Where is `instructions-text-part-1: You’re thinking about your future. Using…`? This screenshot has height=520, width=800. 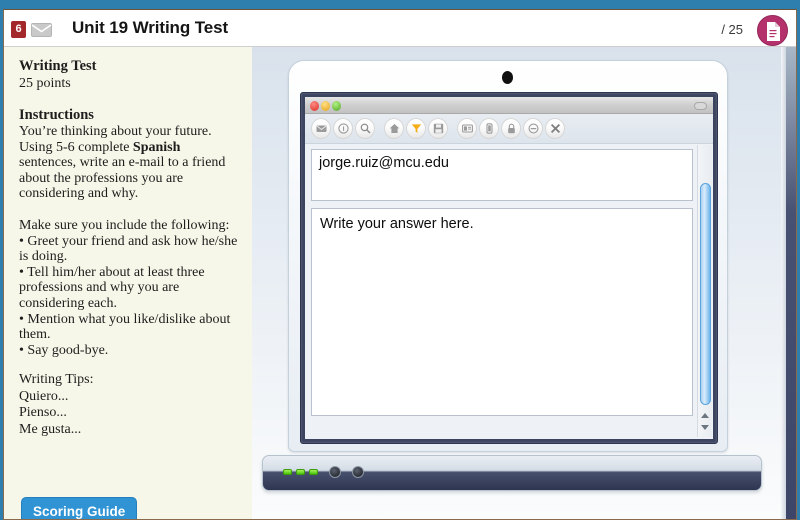
instructions-text-part-1: You’re thinking about your future. Using… is located at coordinates (115, 139).